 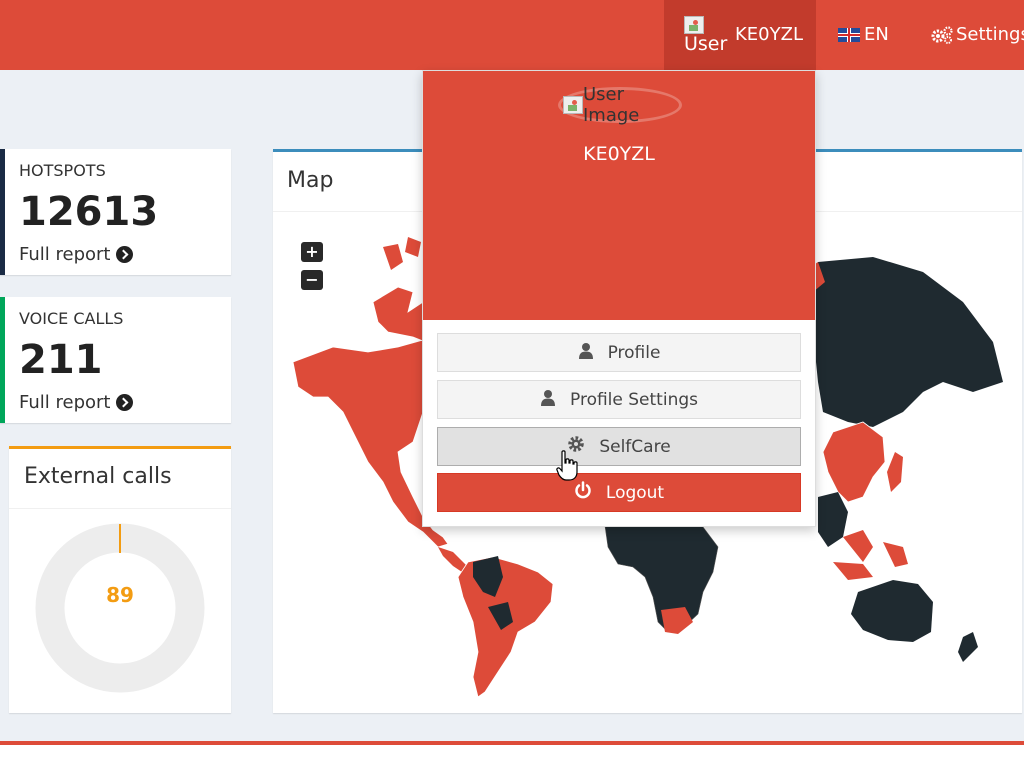 What do you see at coordinates (71, 318) in the screenshot?
I see `voice-calls-label: VOICE CALLS` at bounding box center [71, 318].